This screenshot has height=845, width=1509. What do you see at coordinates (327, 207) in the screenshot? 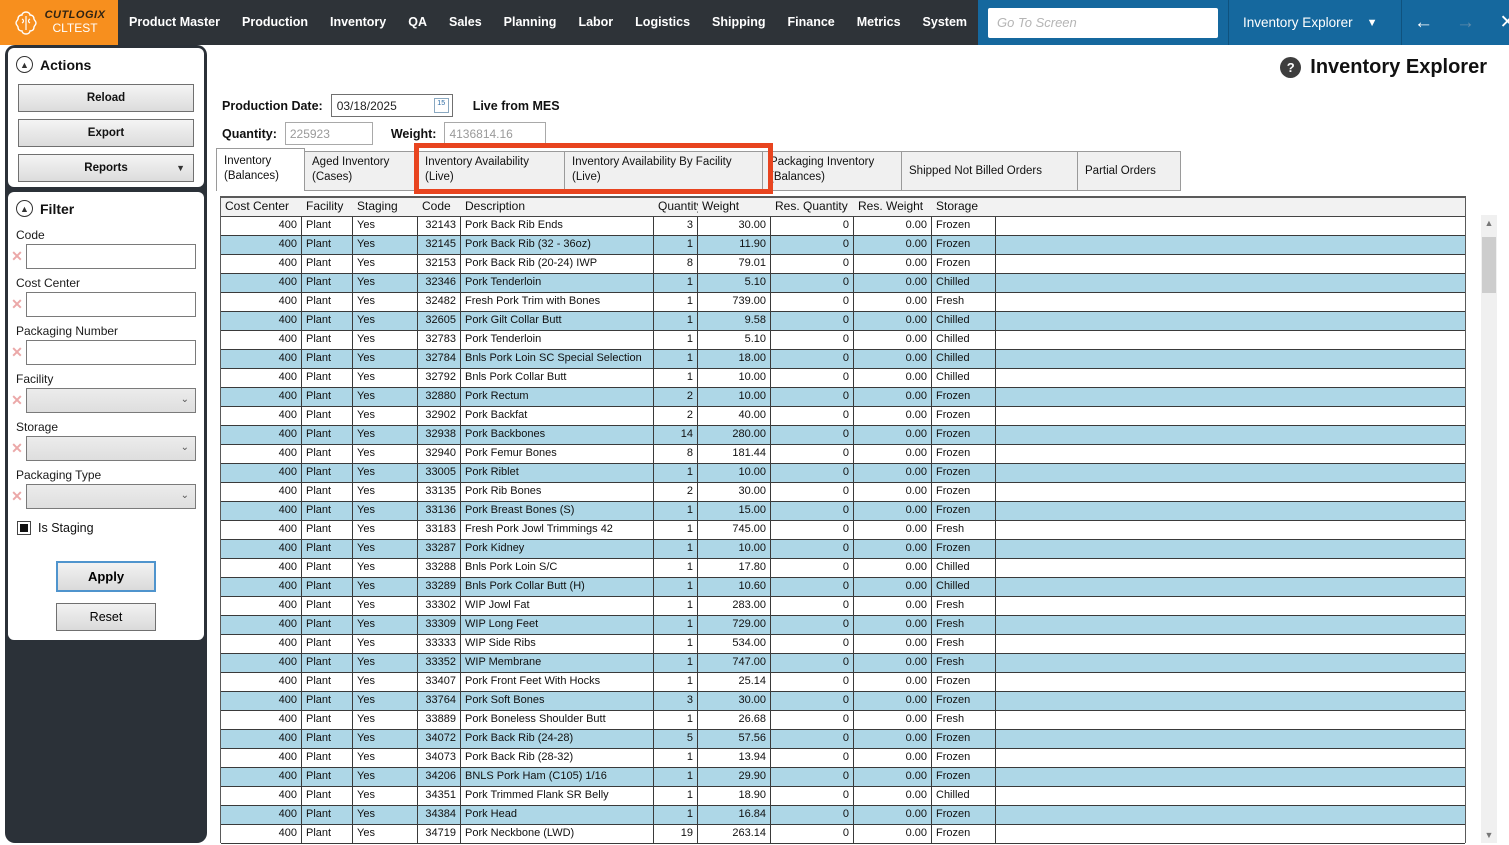
I see `column-header-facility: Facility` at bounding box center [327, 207].